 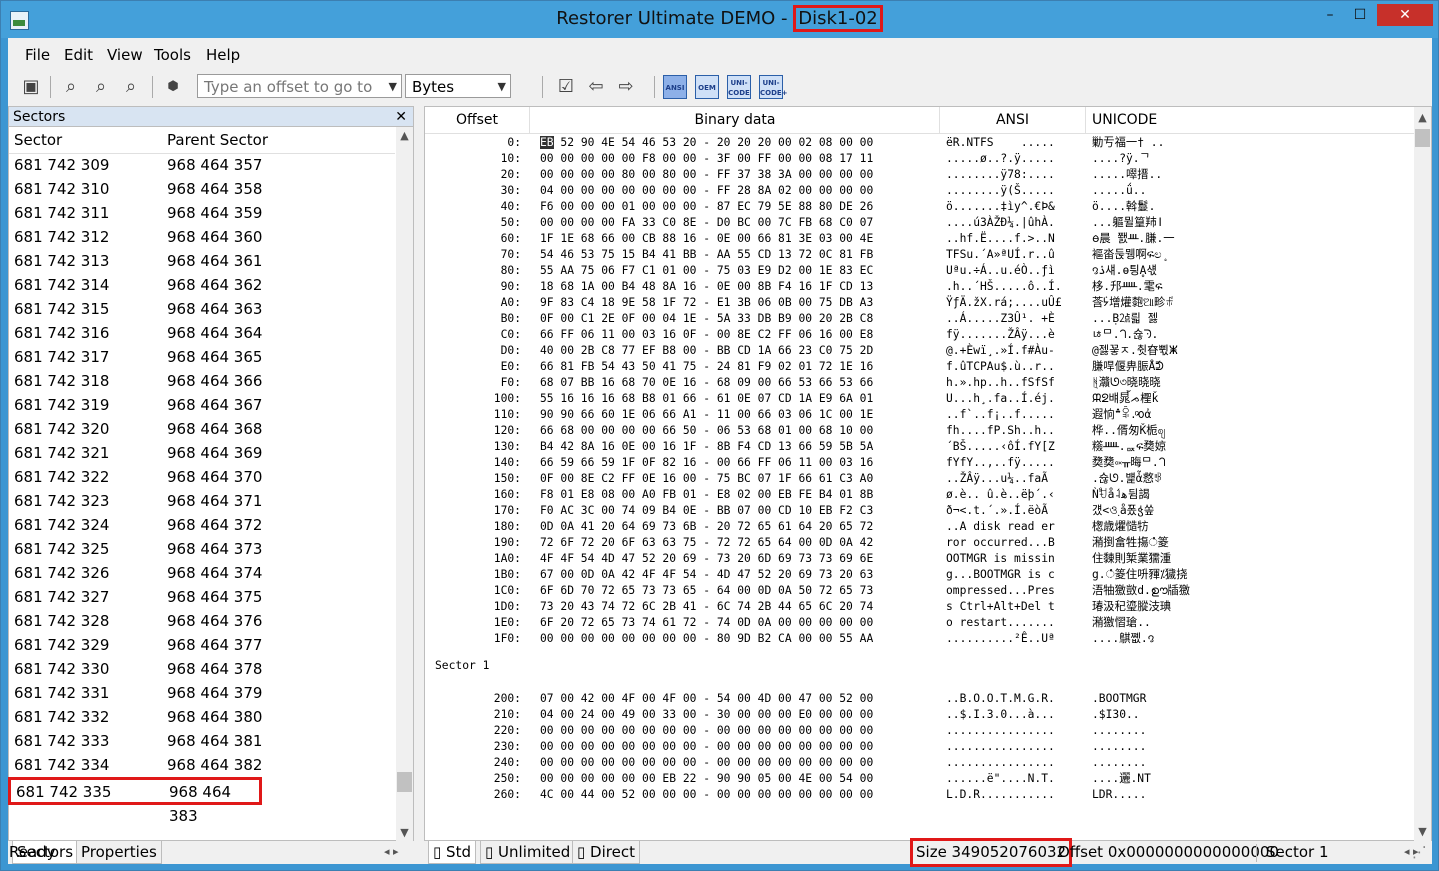 I want to click on title-bar: Restorer Ultimate DEMO - Disk1-02 – ☐ ✕, so click(x=719, y=19).